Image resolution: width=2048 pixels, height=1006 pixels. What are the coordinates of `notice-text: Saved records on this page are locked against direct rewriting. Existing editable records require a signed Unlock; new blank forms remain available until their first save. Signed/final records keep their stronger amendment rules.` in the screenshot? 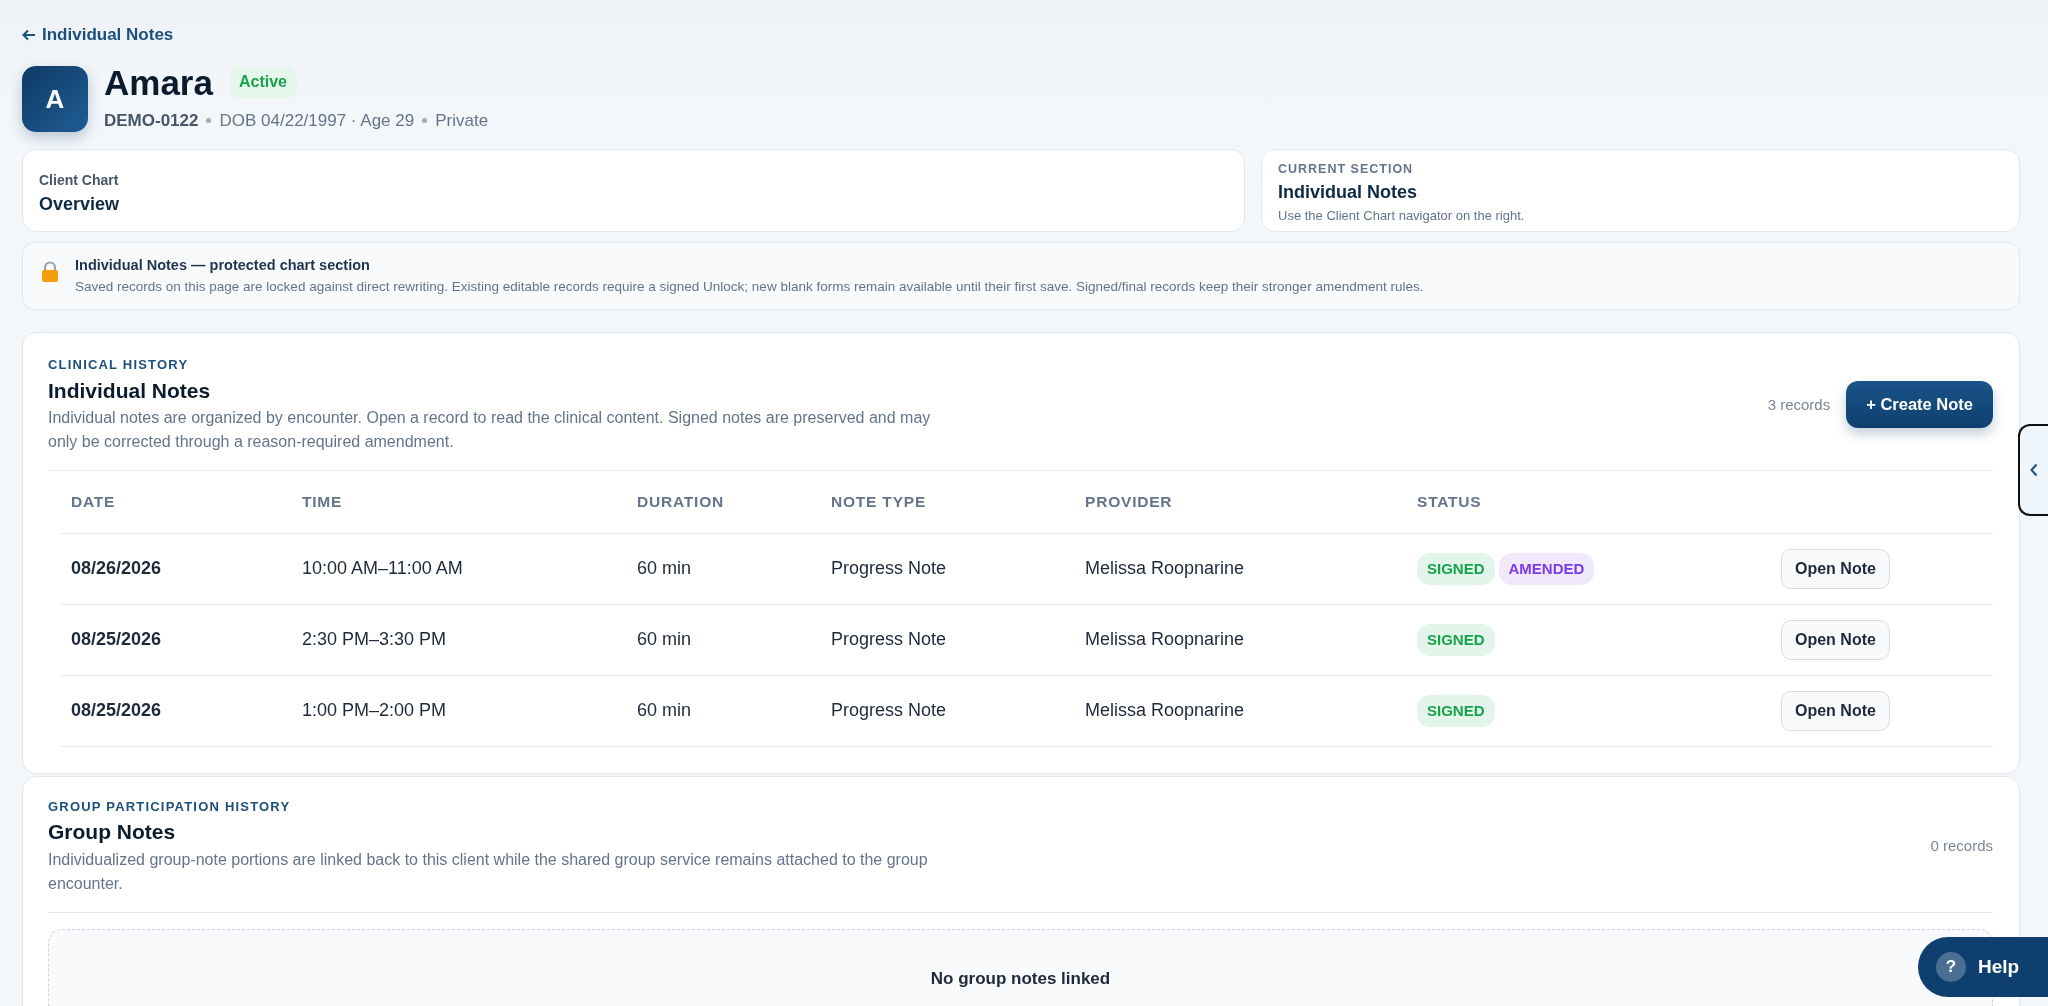 It's located at (749, 287).